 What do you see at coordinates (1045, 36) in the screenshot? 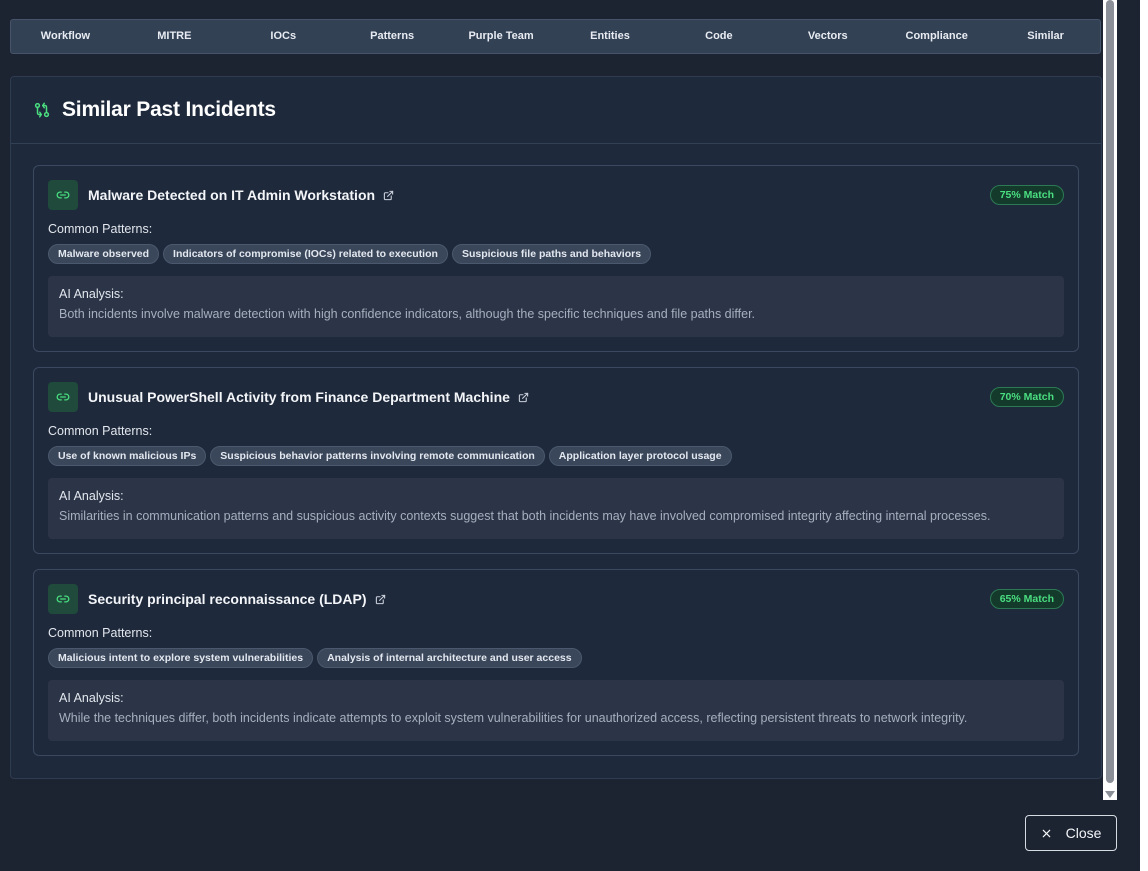
I see `tab-similar: Similar` at bounding box center [1045, 36].